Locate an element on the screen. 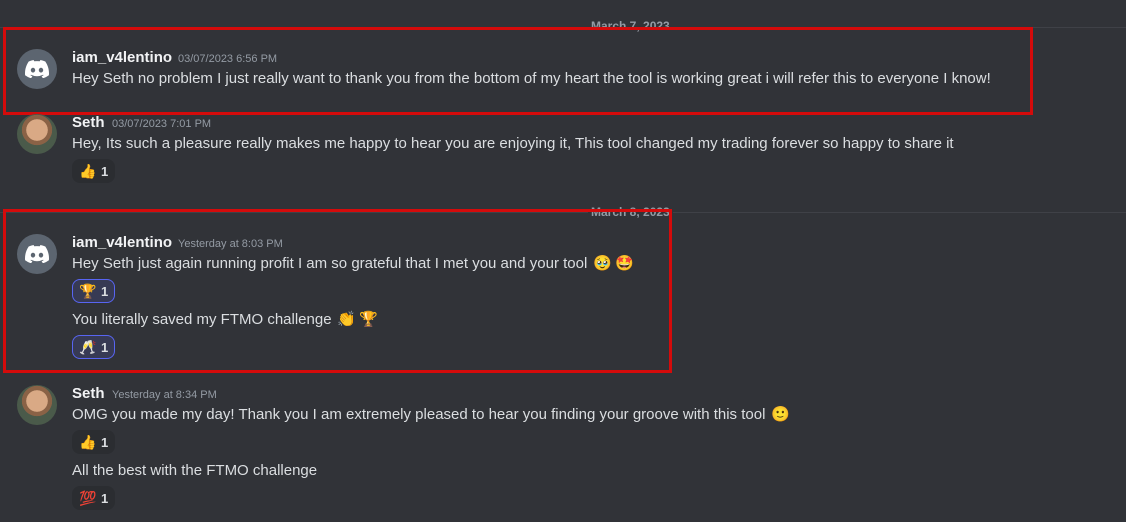  message-timestamp: Yesterday at 8:34 PM is located at coordinates (164, 395).